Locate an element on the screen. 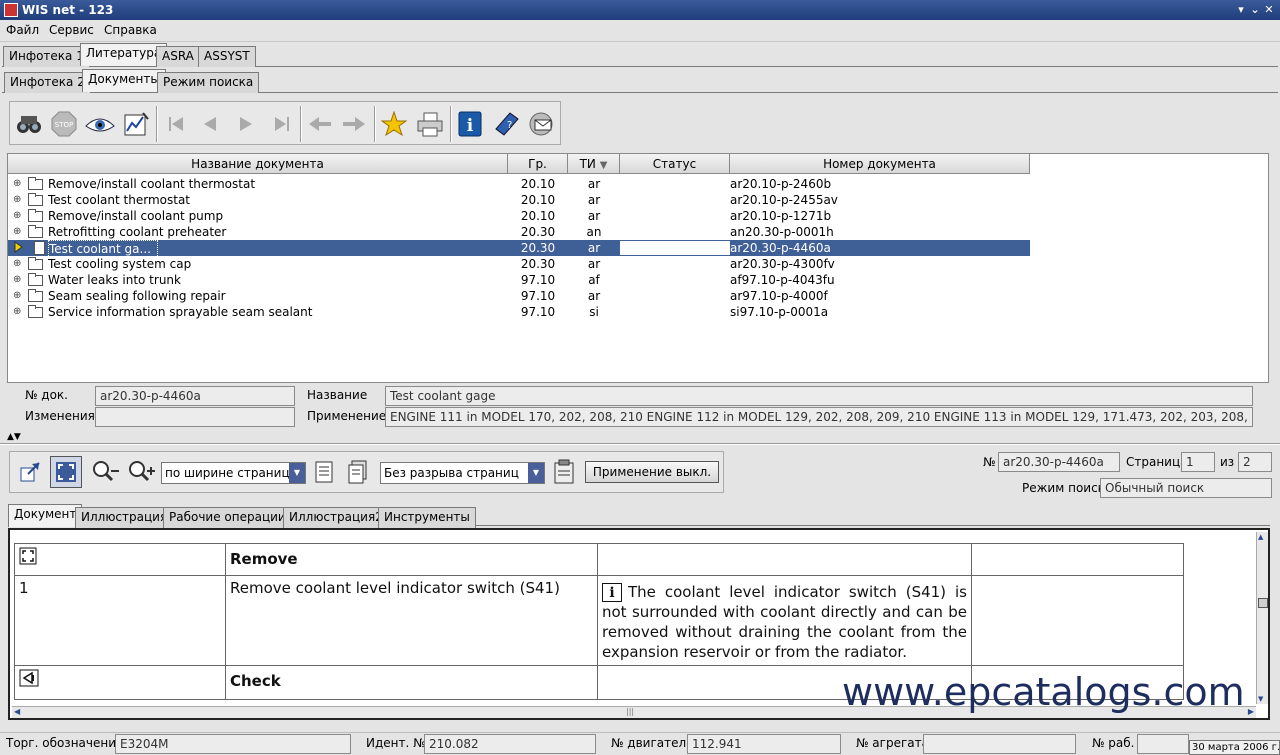 This screenshot has height=755, width=1280. minimize-icon: ▾ is located at coordinates (1241, 9).